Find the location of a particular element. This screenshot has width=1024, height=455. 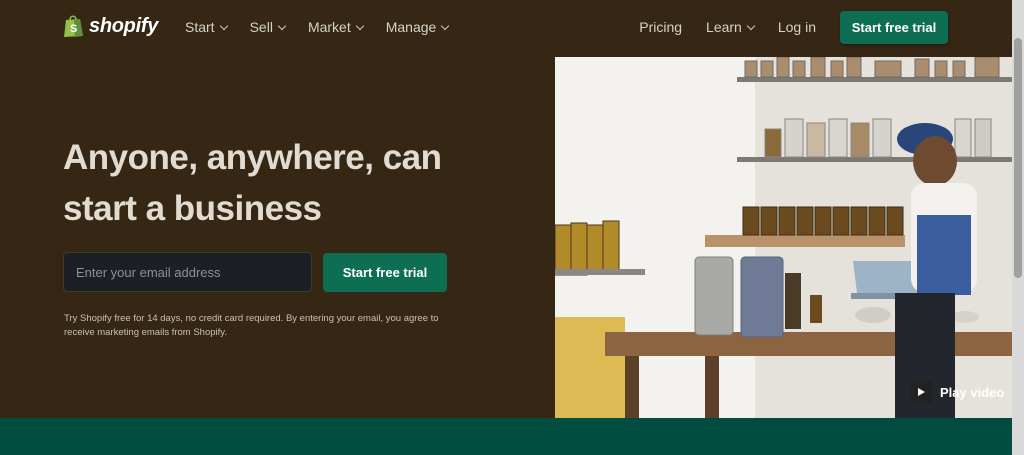

nav-manage: Manage is located at coordinates (417, 27).